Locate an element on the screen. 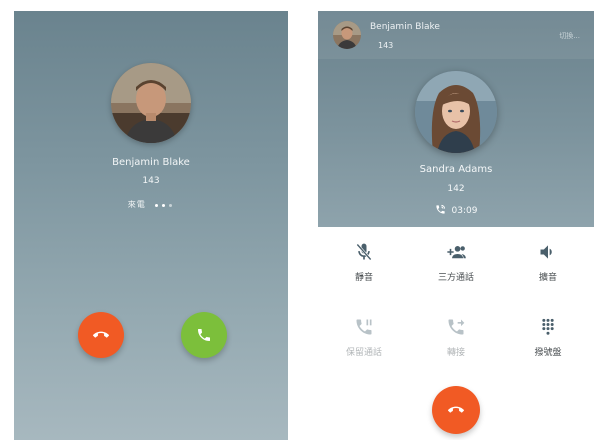 The image size is (594, 440). ringing-dots is located at coordinates (163, 204).